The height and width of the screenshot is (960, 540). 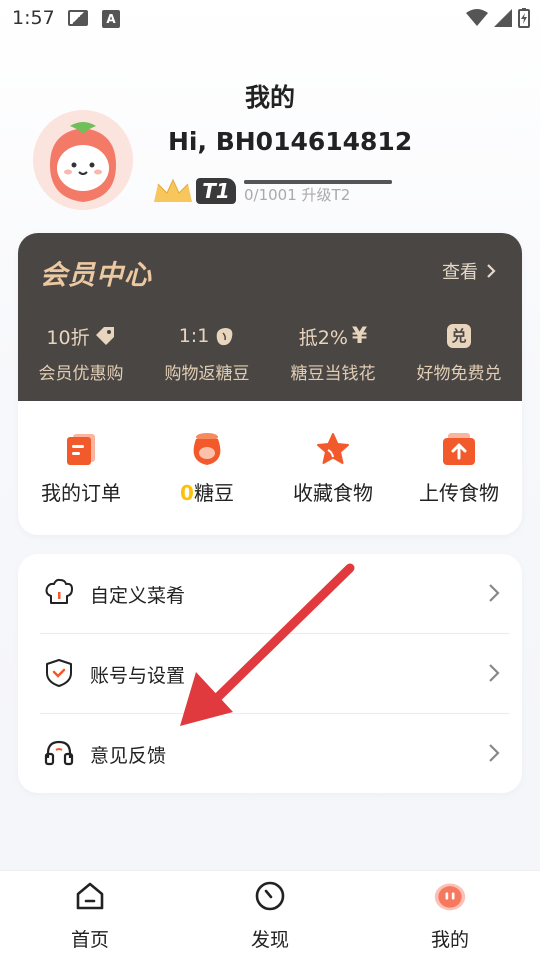 What do you see at coordinates (111, 19) in the screenshot?
I see `text-notification-icon: A` at bounding box center [111, 19].